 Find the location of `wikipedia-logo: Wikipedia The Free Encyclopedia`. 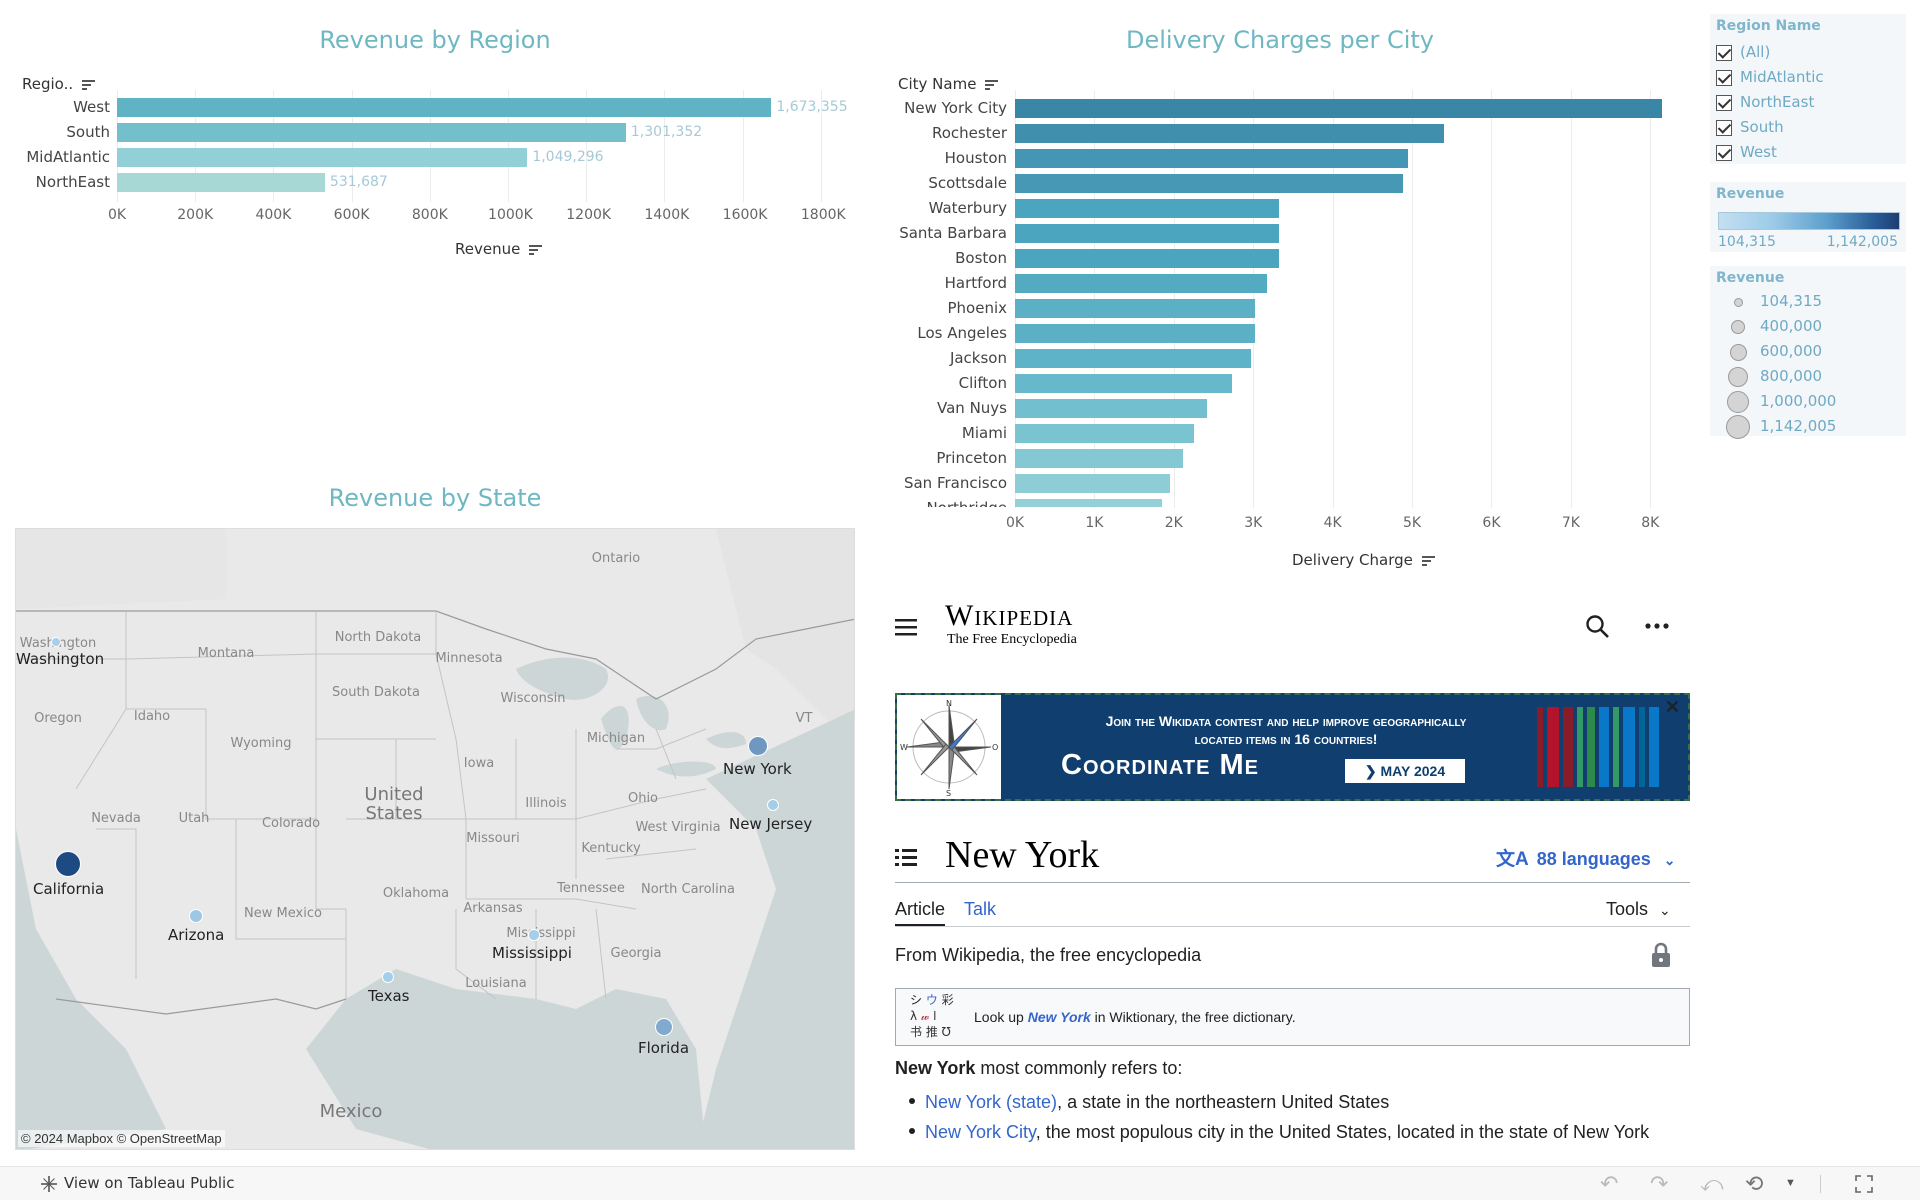

wikipedia-logo: Wikipedia The Free Encyclopedia is located at coordinates (1011, 624).